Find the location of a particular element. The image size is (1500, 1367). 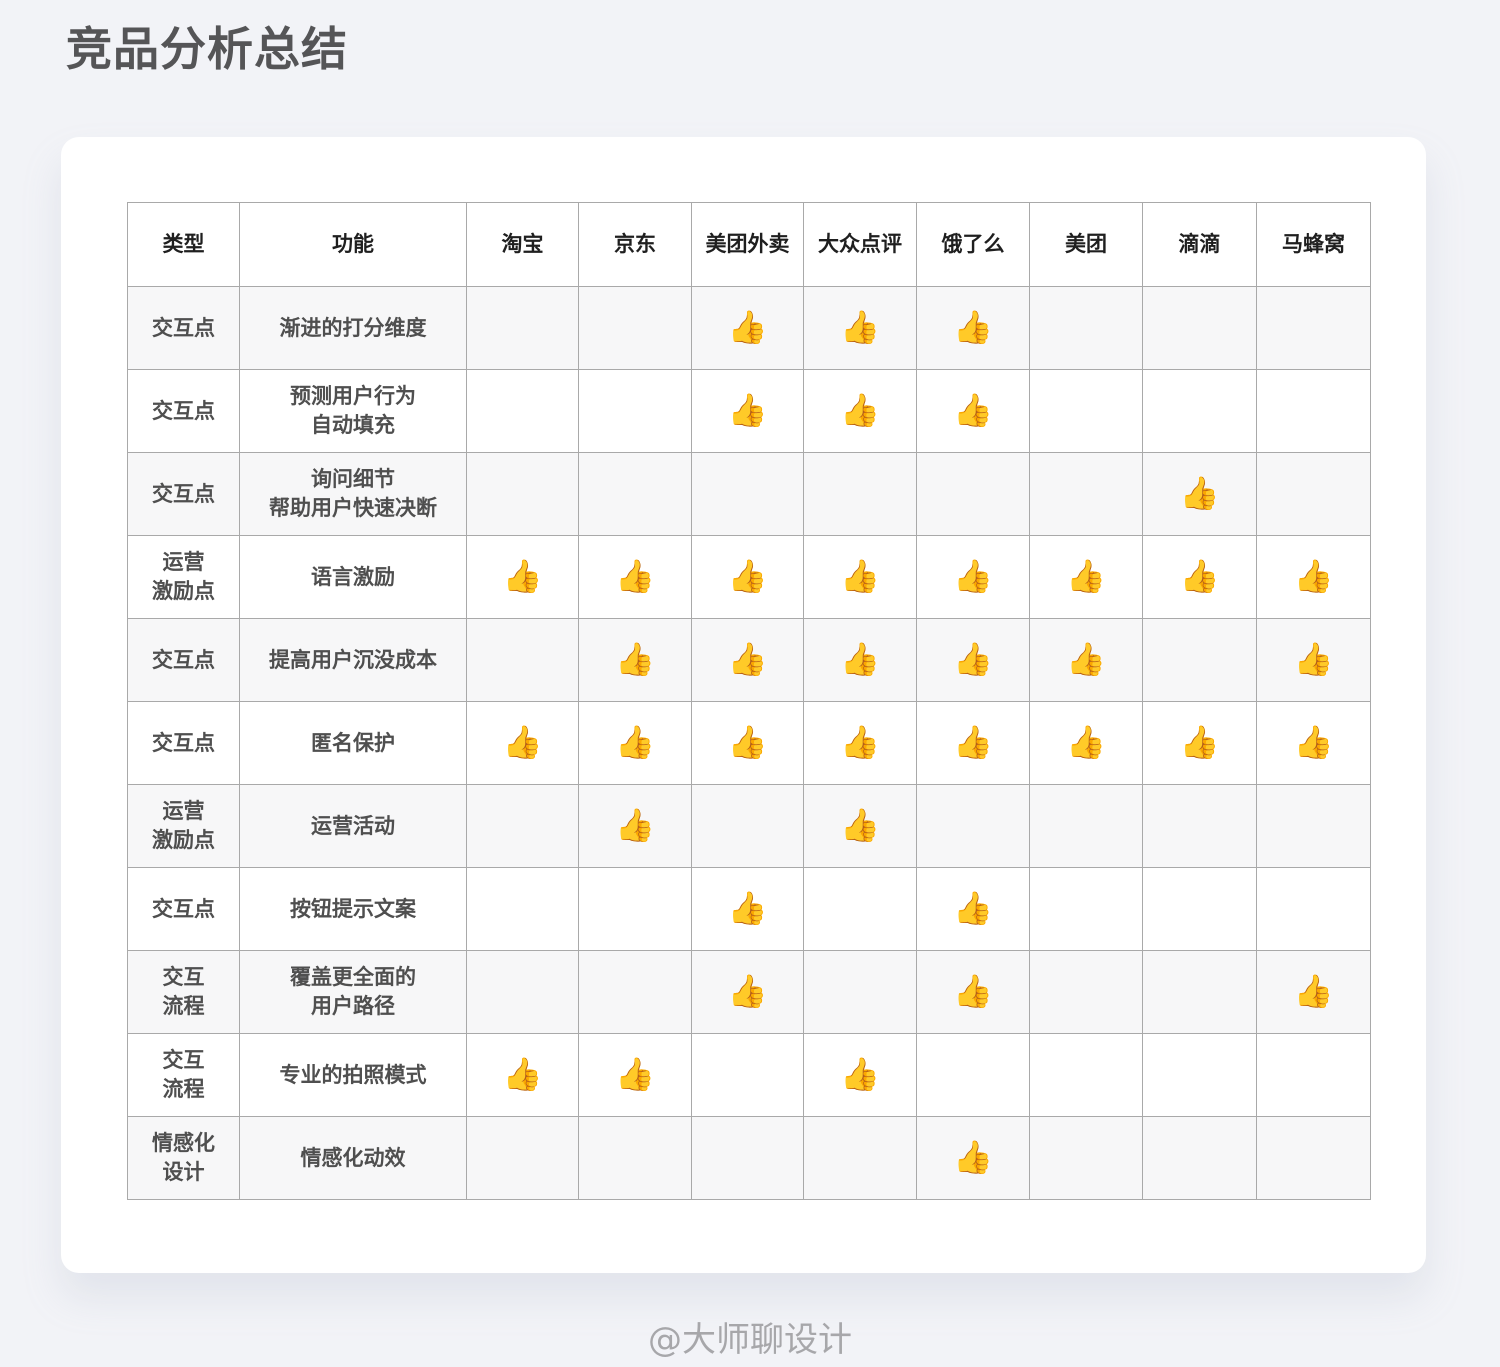

table-row: 交互点 提高用户沉没成本 👍 👍 👍 👍 👍 👍 is located at coordinates (749, 660).